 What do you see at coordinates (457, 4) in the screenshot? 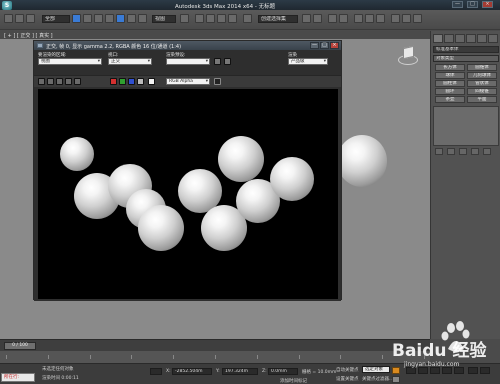
I see `minimize-button: —` at bounding box center [457, 4].